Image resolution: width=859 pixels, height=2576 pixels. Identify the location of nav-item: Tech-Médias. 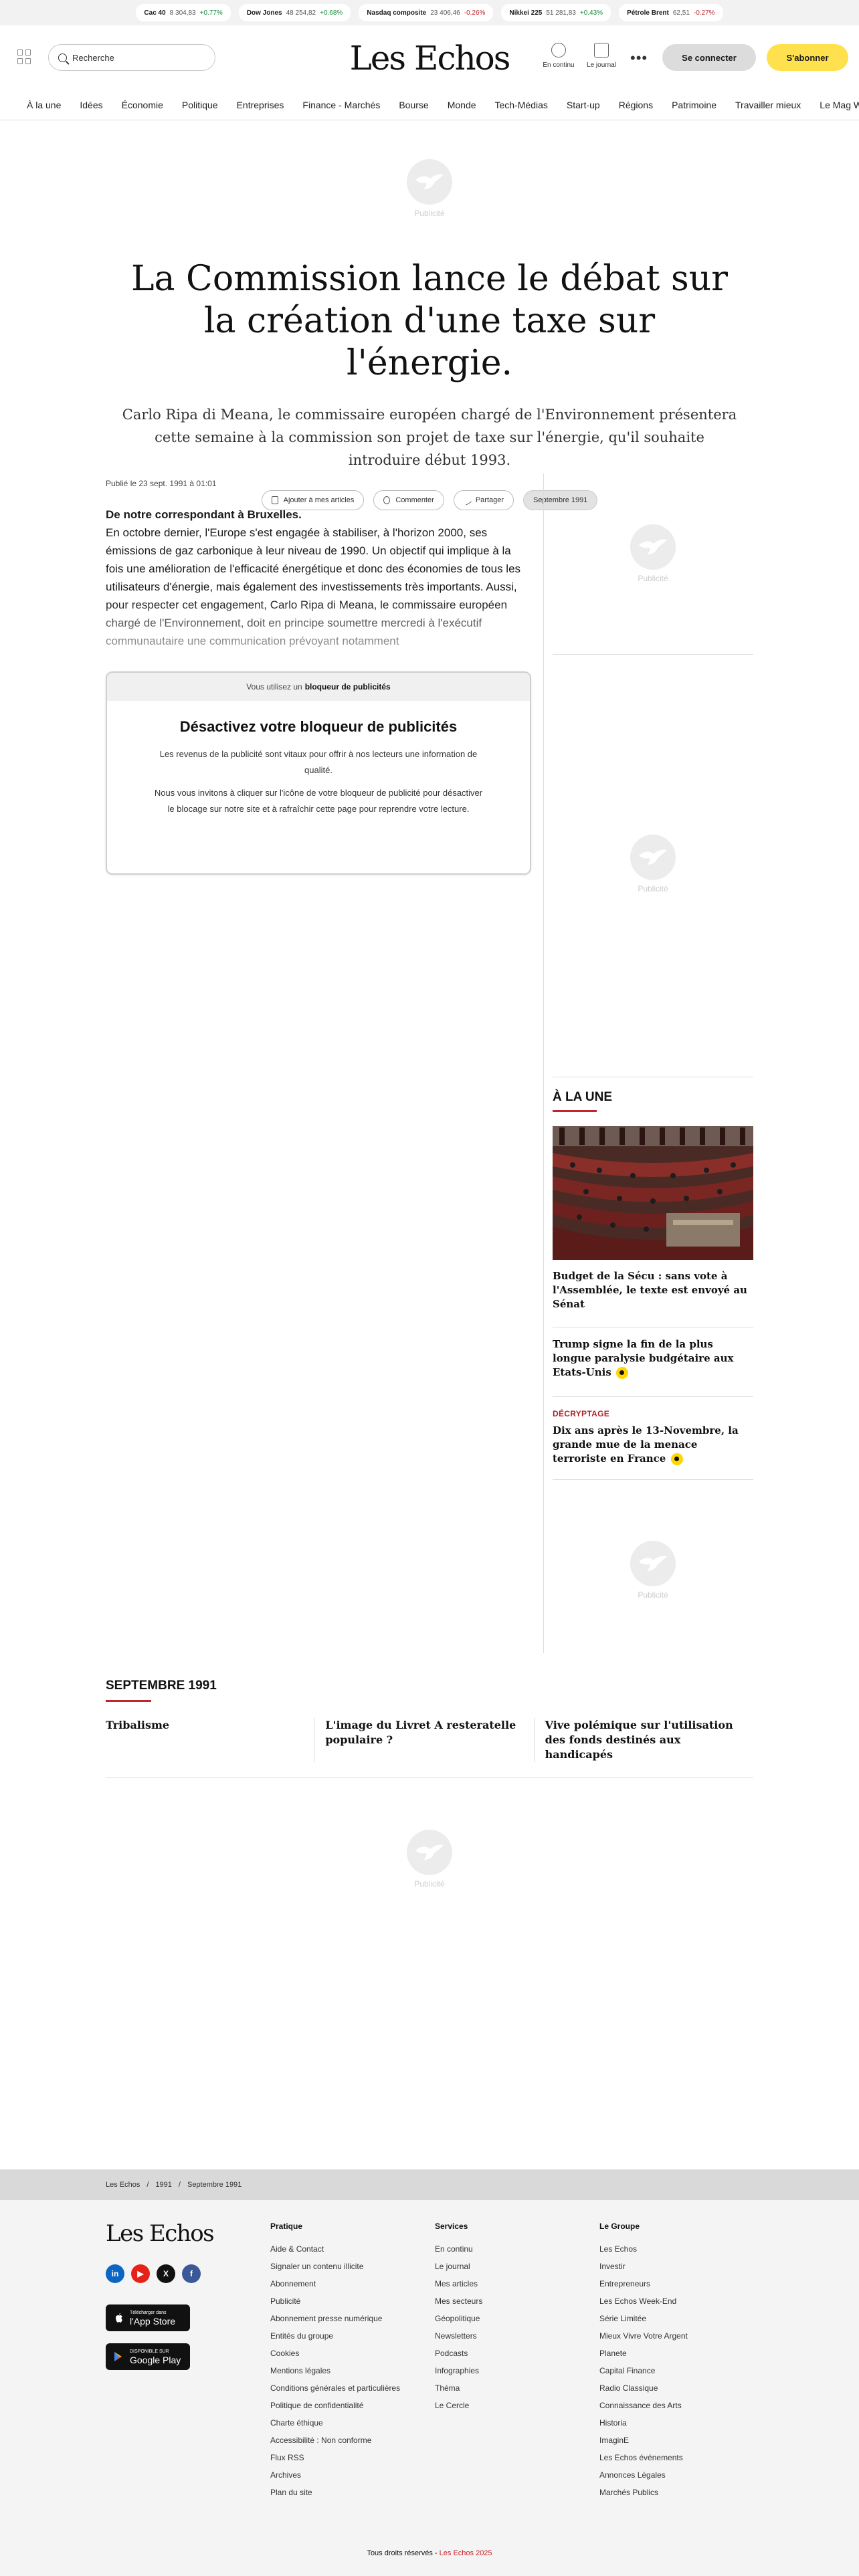
(521, 105).